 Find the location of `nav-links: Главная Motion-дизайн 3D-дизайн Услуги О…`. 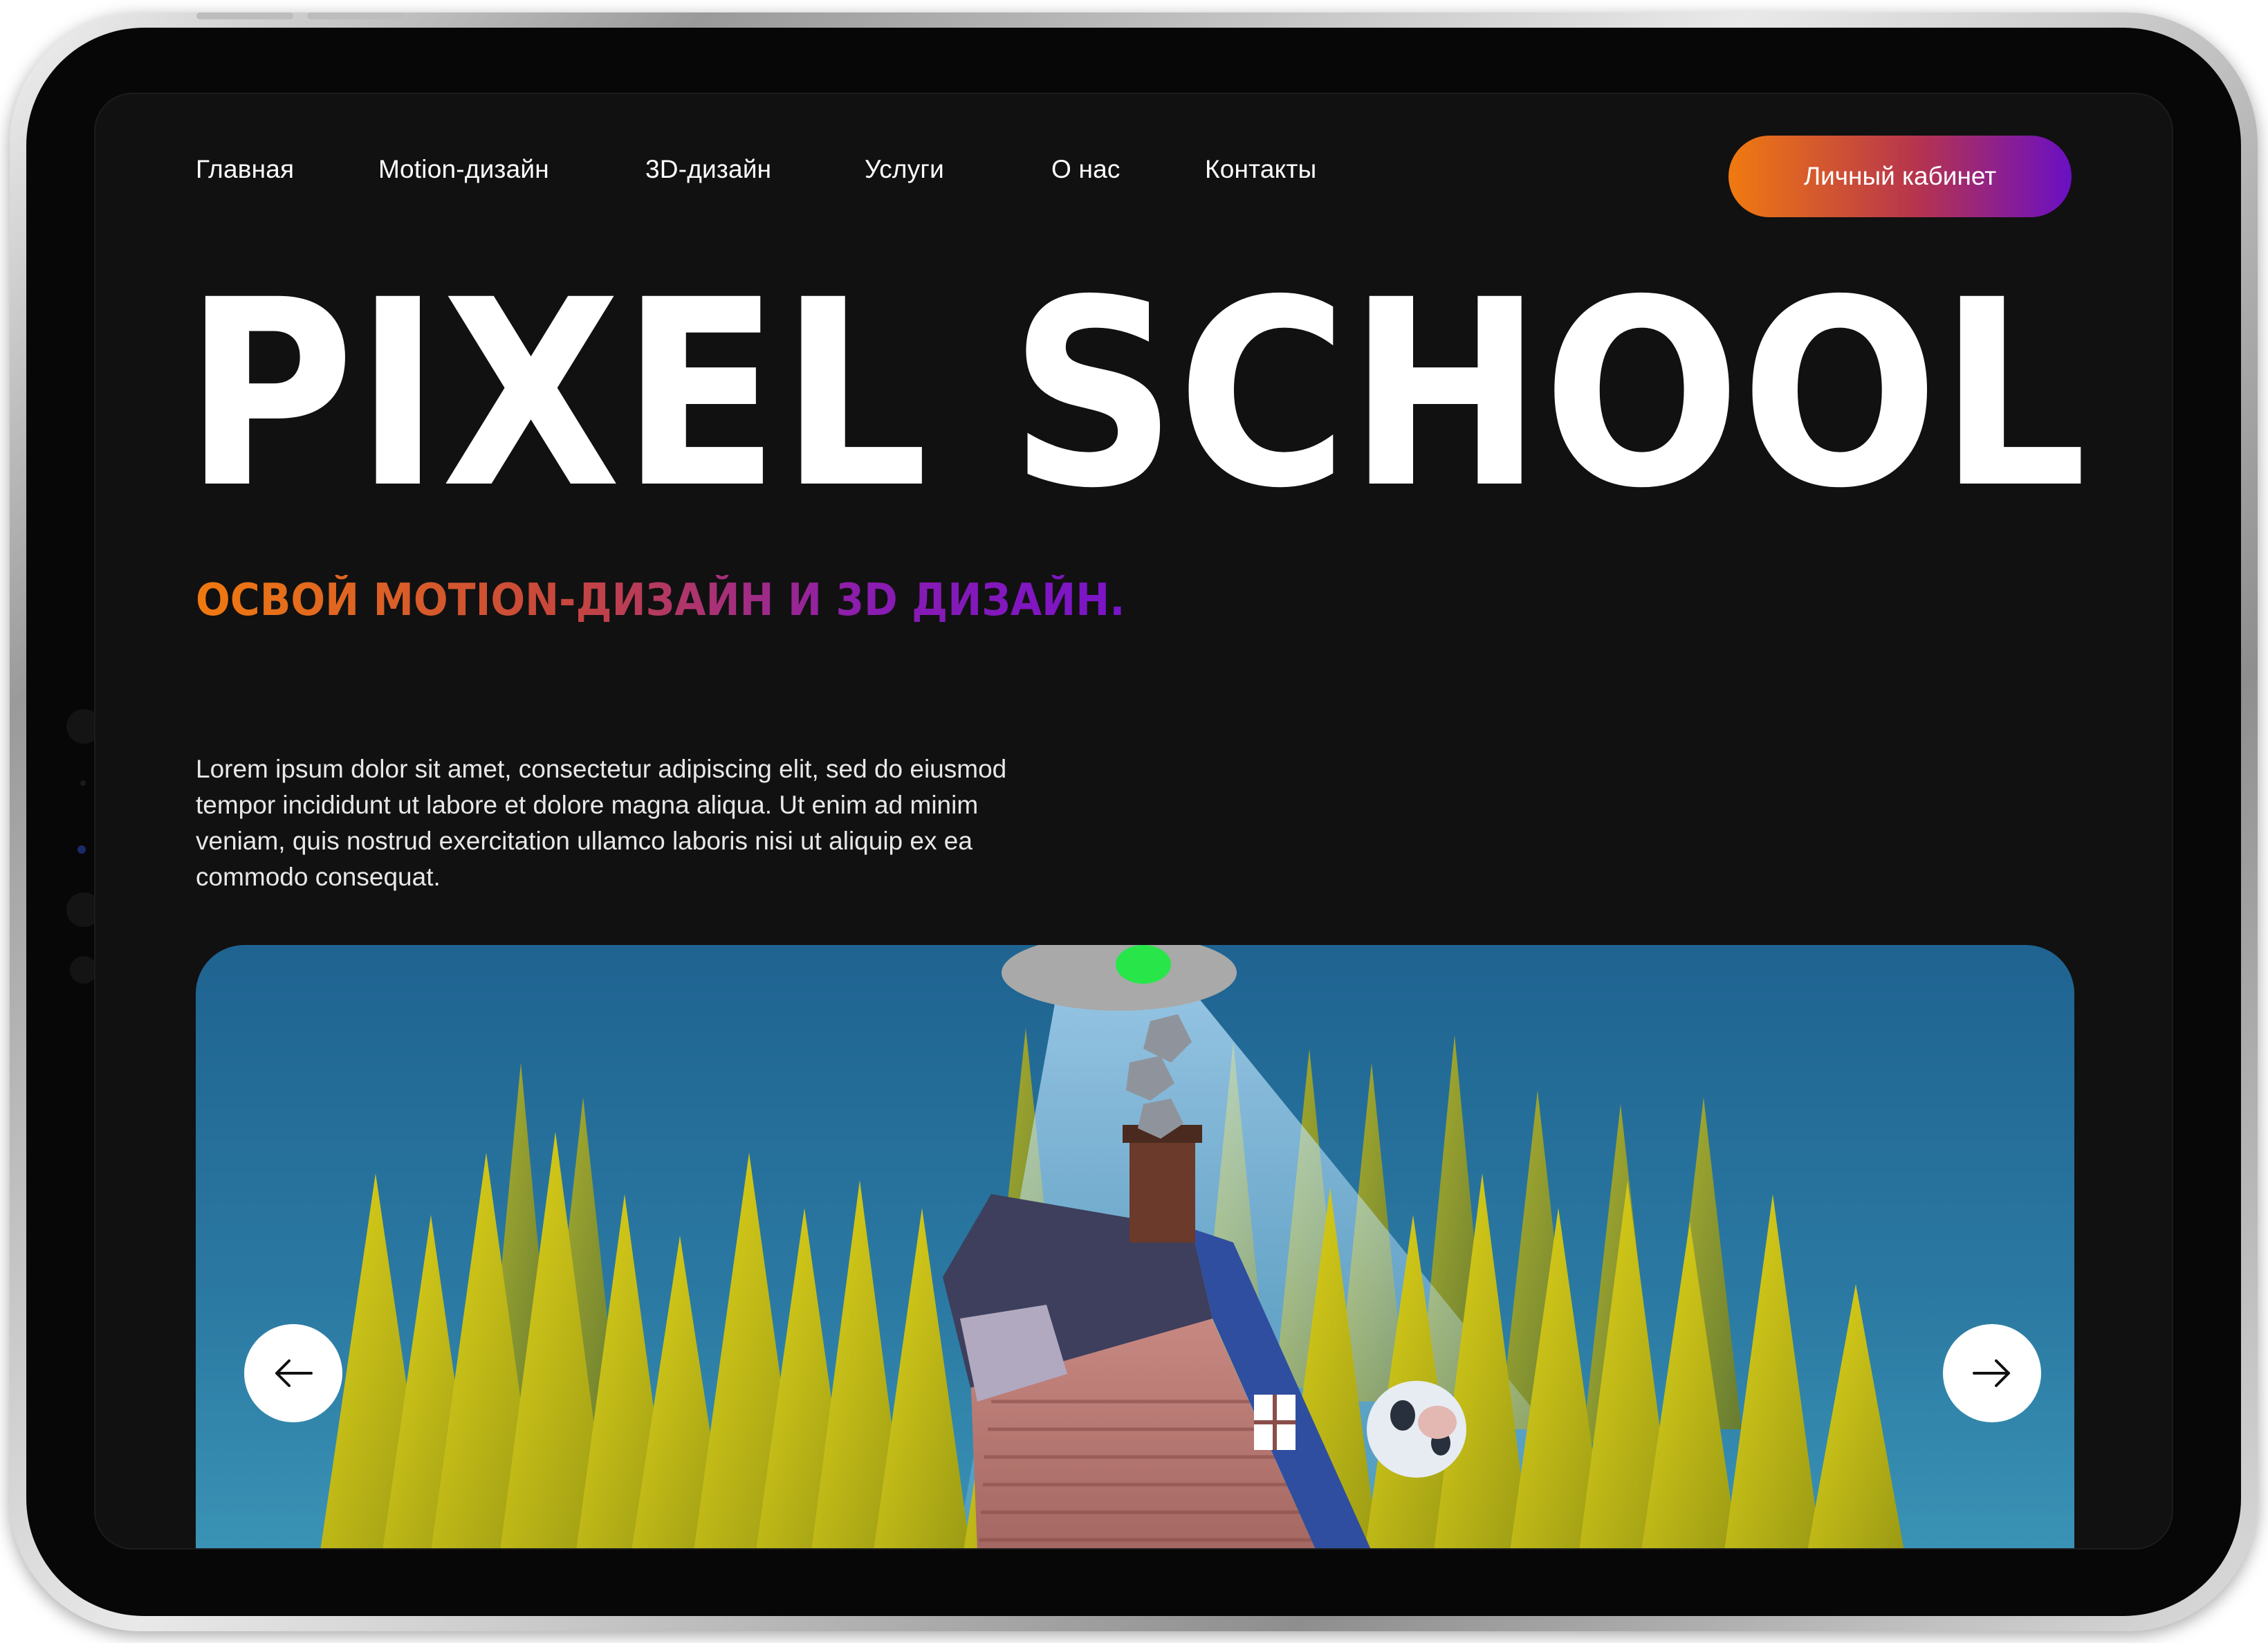

nav-links: Главная Motion-дизайн 3D-дизайн Услуги О… is located at coordinates (769, 169).